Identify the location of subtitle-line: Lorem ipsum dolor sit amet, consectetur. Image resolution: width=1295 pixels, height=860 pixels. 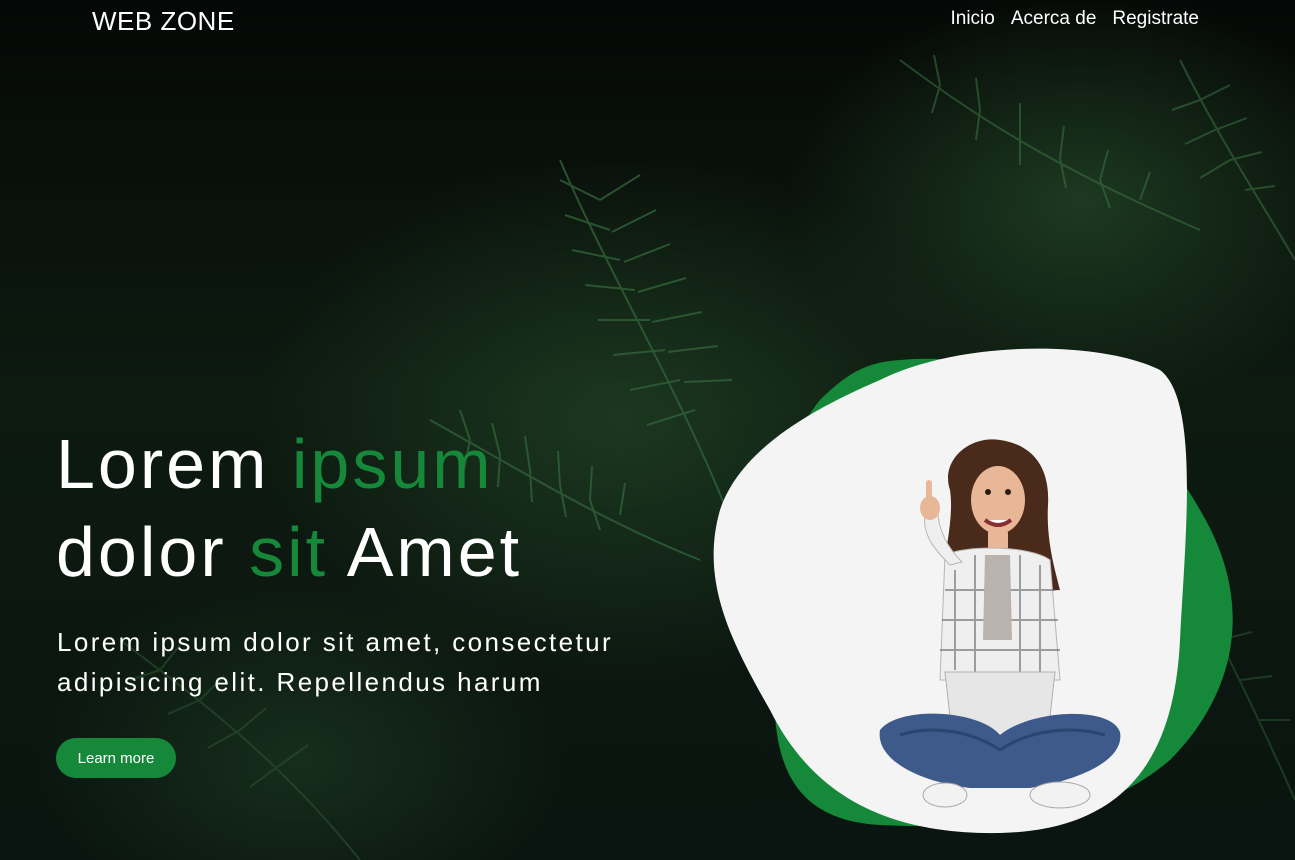
(335, 642).